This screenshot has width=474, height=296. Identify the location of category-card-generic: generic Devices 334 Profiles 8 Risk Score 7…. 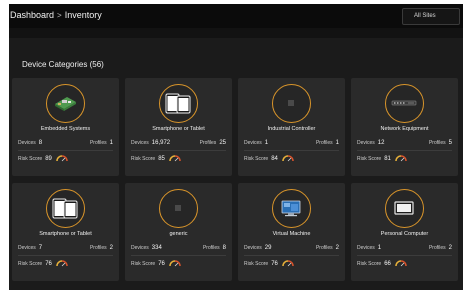
(178, 232).